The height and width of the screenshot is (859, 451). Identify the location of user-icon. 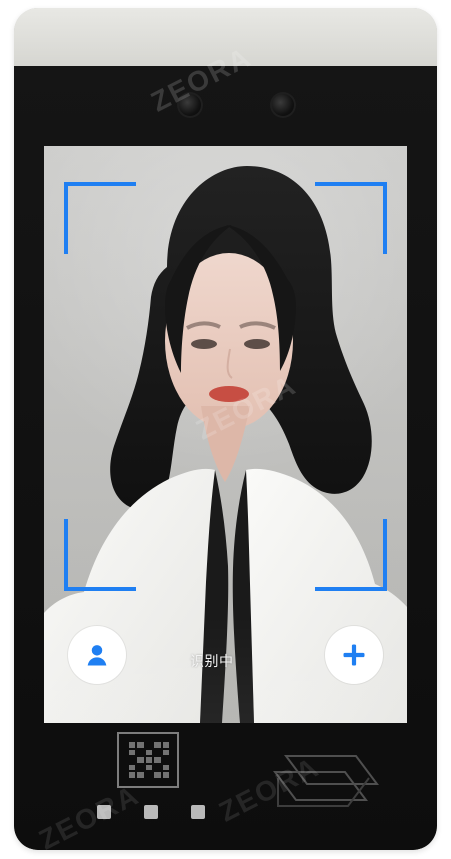
(97, 655).